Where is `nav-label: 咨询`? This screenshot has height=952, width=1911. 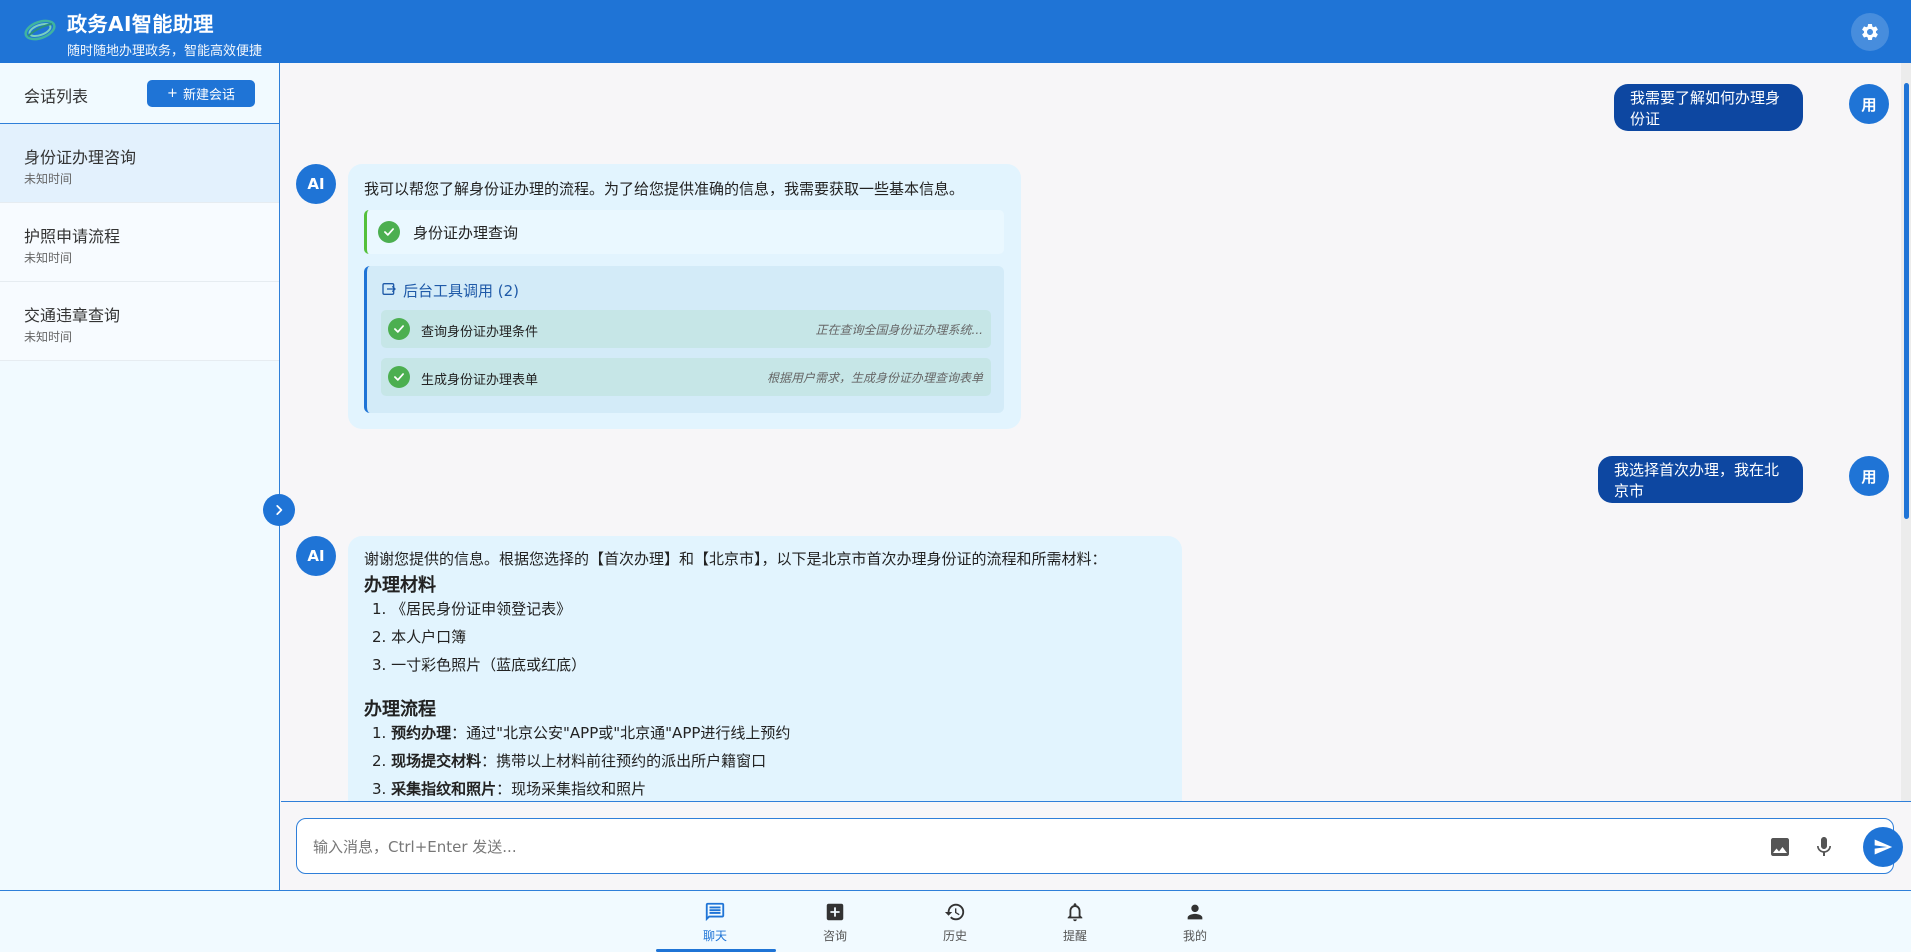 nav-label: 咨询 is located at coordinates (834, 936).